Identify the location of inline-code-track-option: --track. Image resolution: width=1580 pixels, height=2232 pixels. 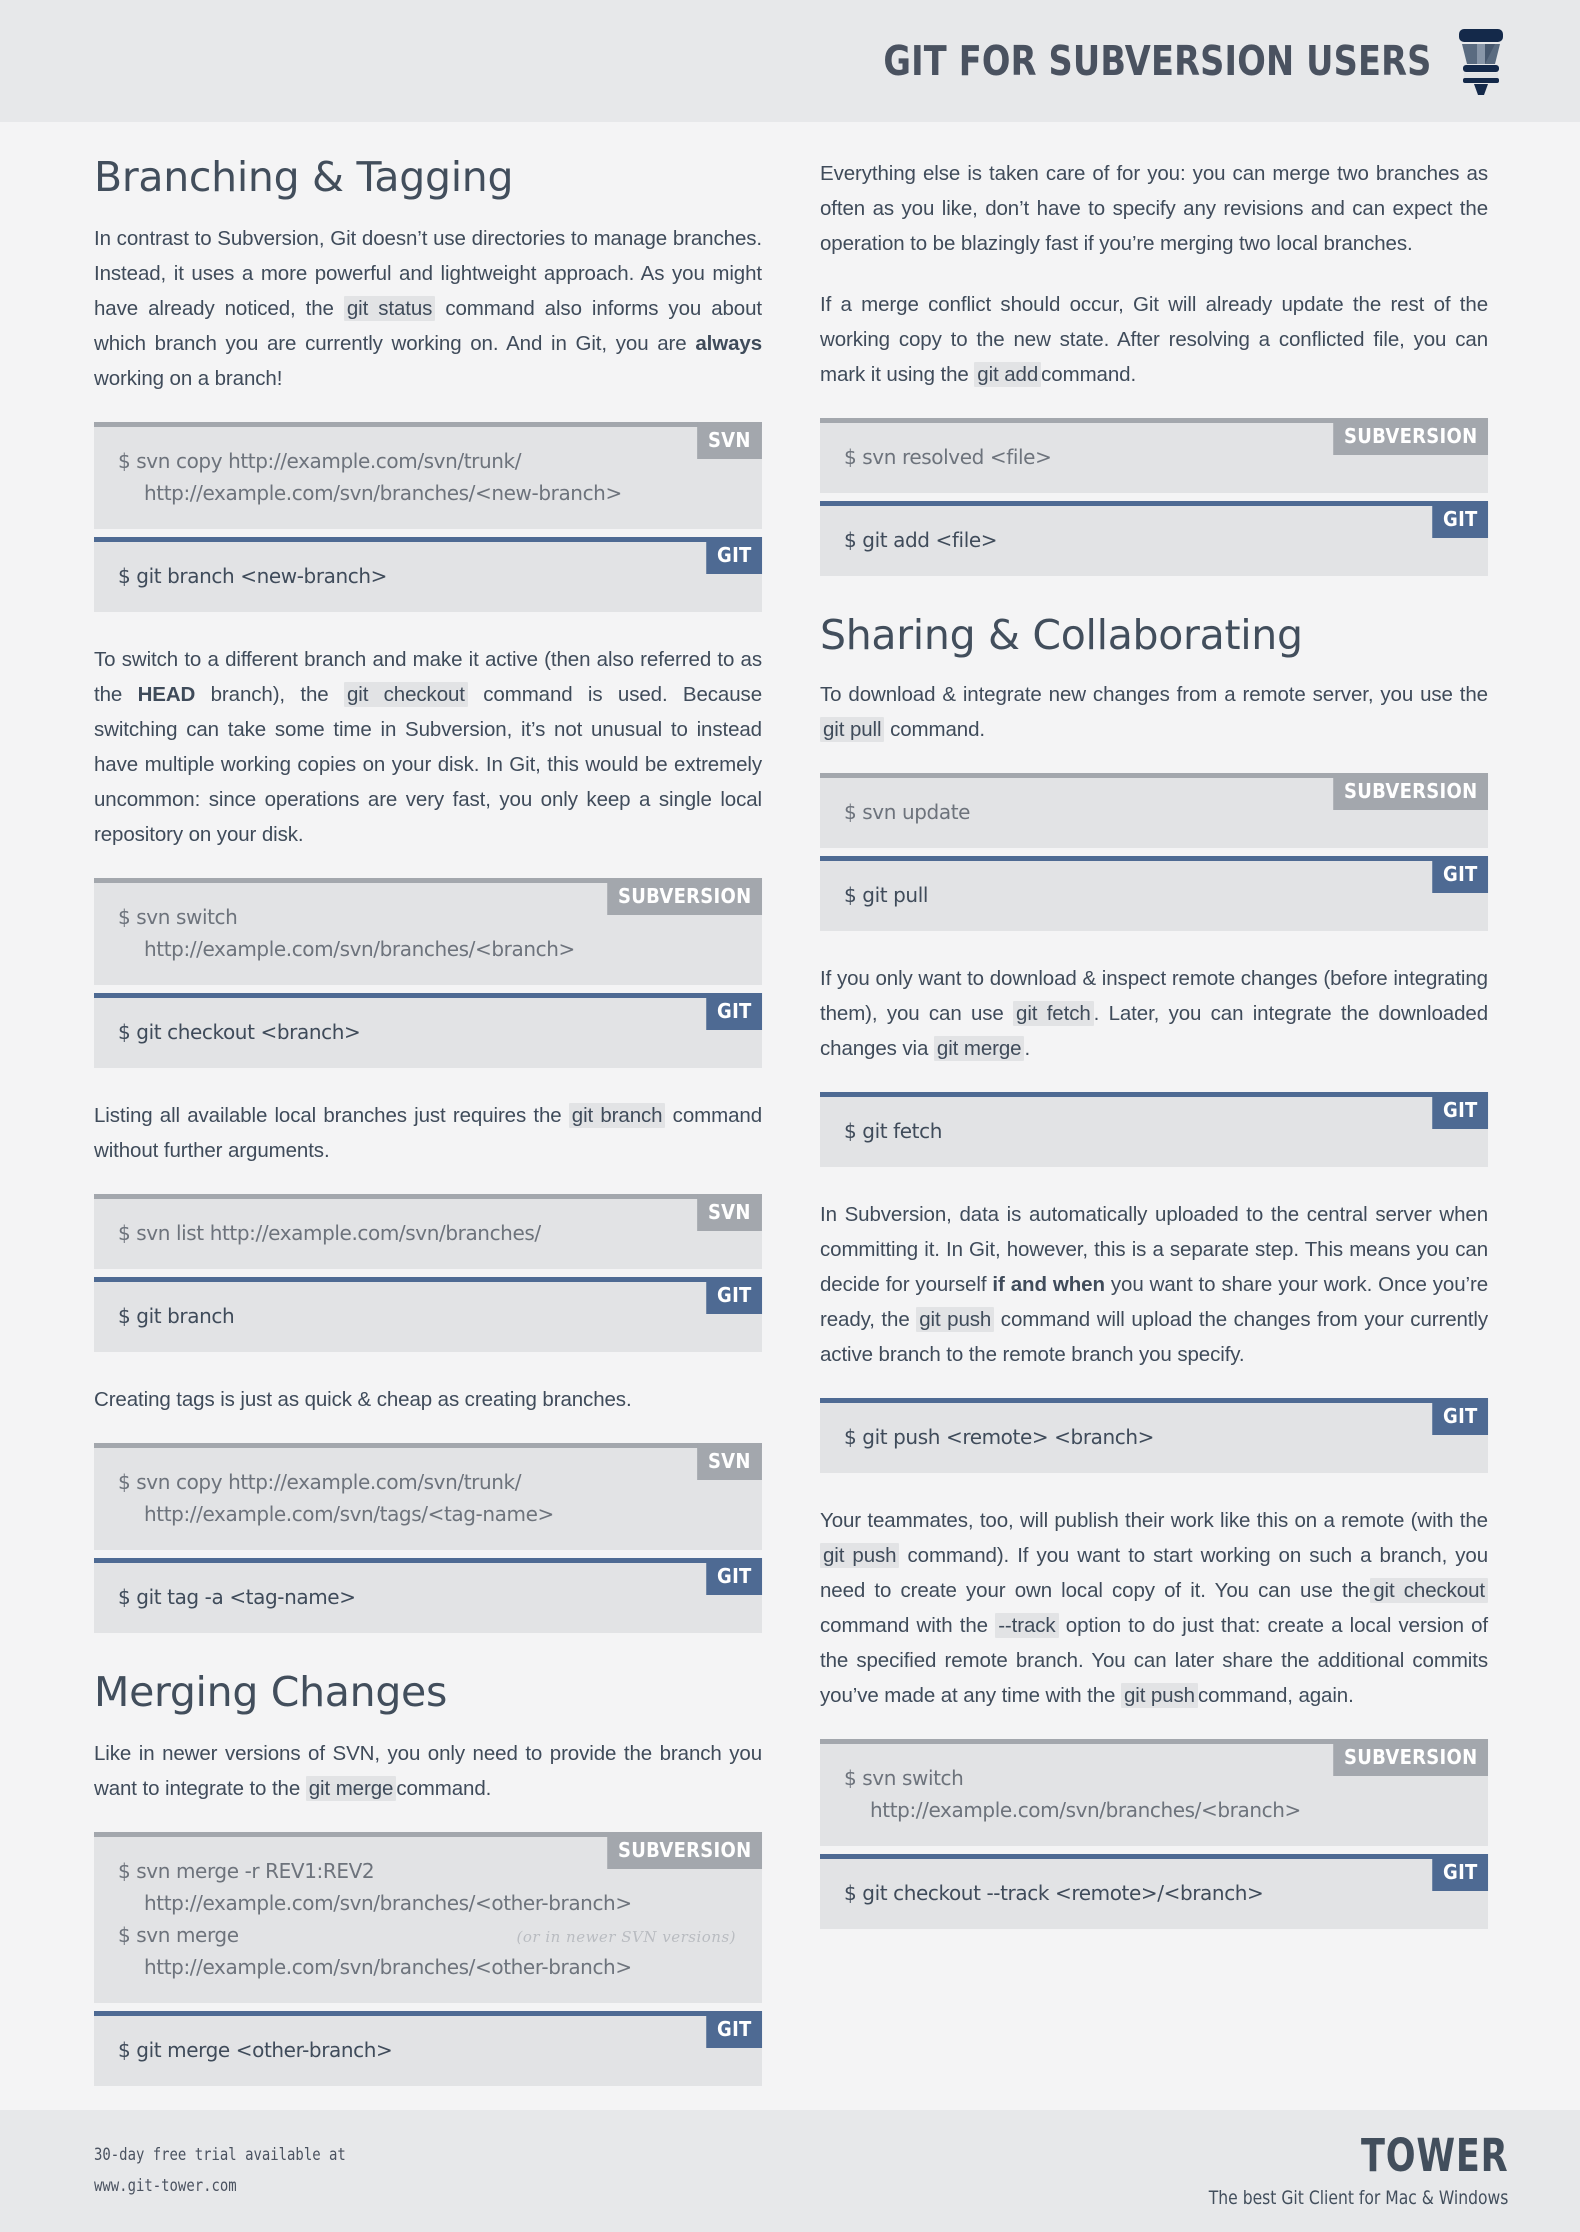
(1027, 1626).